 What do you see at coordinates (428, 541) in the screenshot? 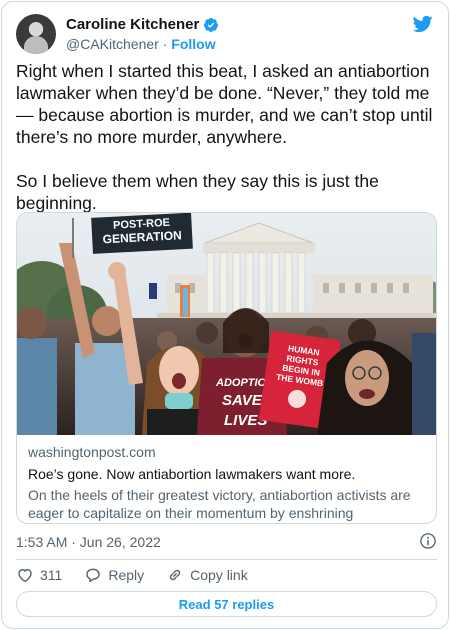
I see `info-icon` at bounding box center [428, 541].